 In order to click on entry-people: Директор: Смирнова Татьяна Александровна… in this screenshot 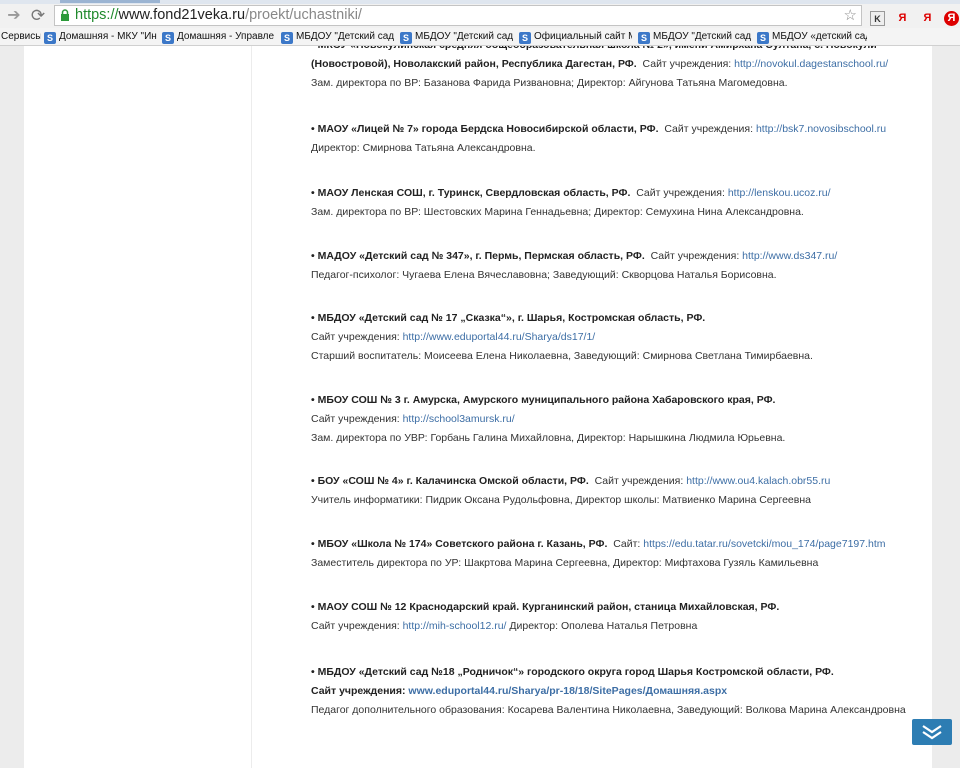, I will do `click(423, 148)`.